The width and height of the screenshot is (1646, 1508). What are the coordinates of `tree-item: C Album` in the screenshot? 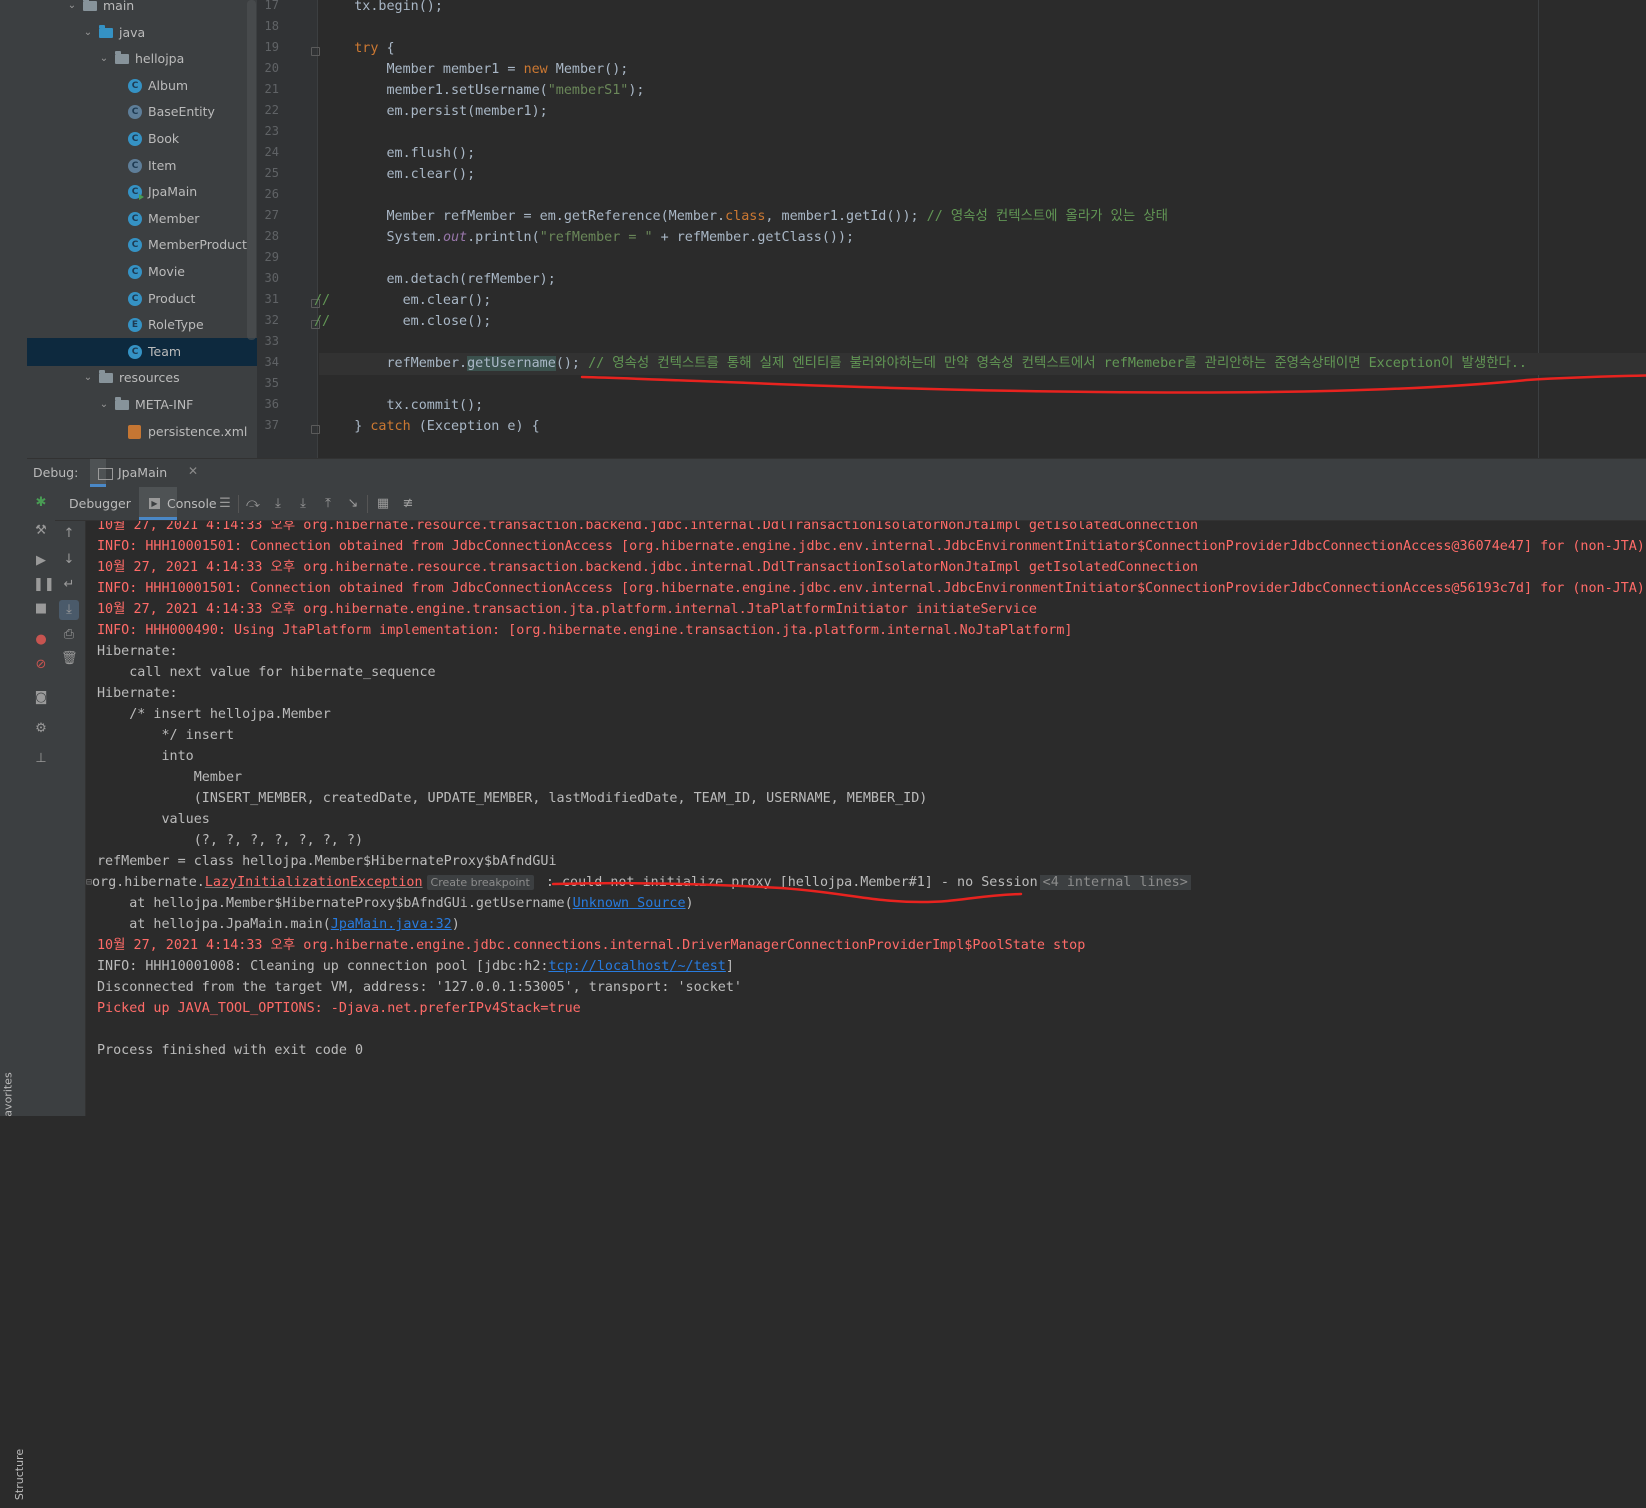 It's located at (142, 86).